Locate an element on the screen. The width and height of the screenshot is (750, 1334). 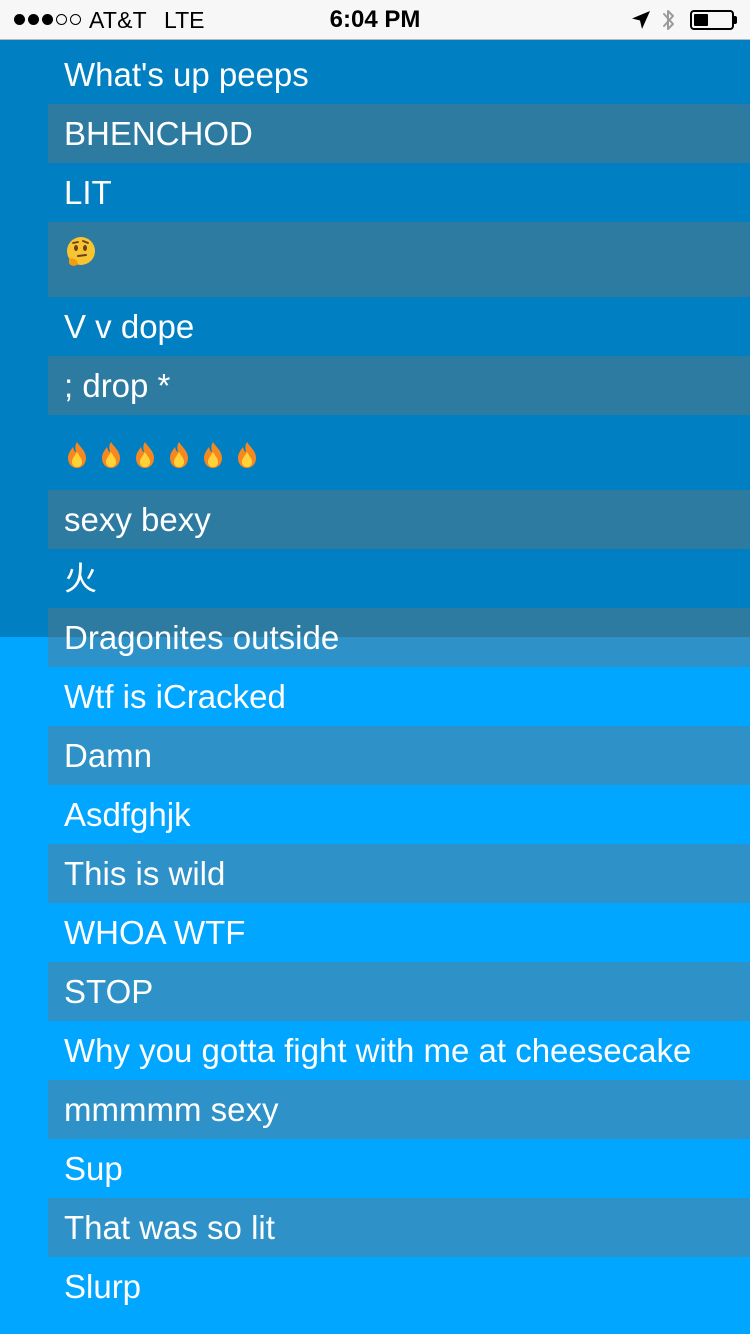
message-text: ; drop * is located at coordinates (117, 385).